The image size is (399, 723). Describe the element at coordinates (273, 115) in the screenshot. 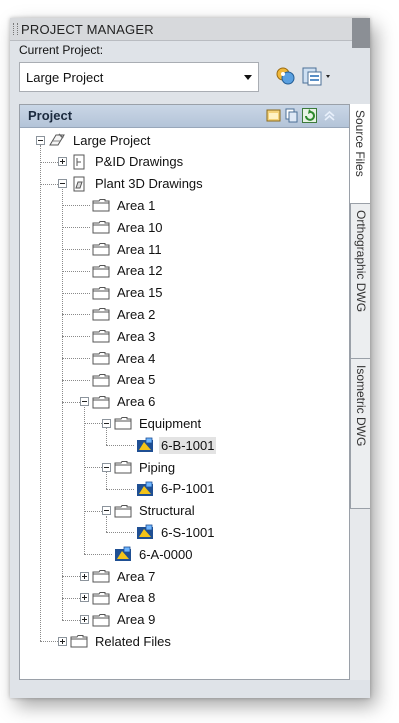

I see `new-folder-icon` at that location.